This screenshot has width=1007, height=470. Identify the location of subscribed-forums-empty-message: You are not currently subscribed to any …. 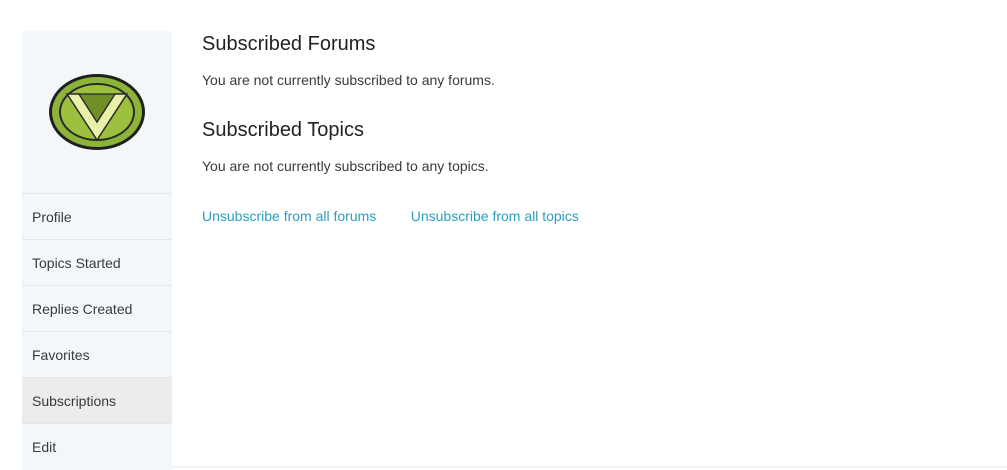
(348, 80).